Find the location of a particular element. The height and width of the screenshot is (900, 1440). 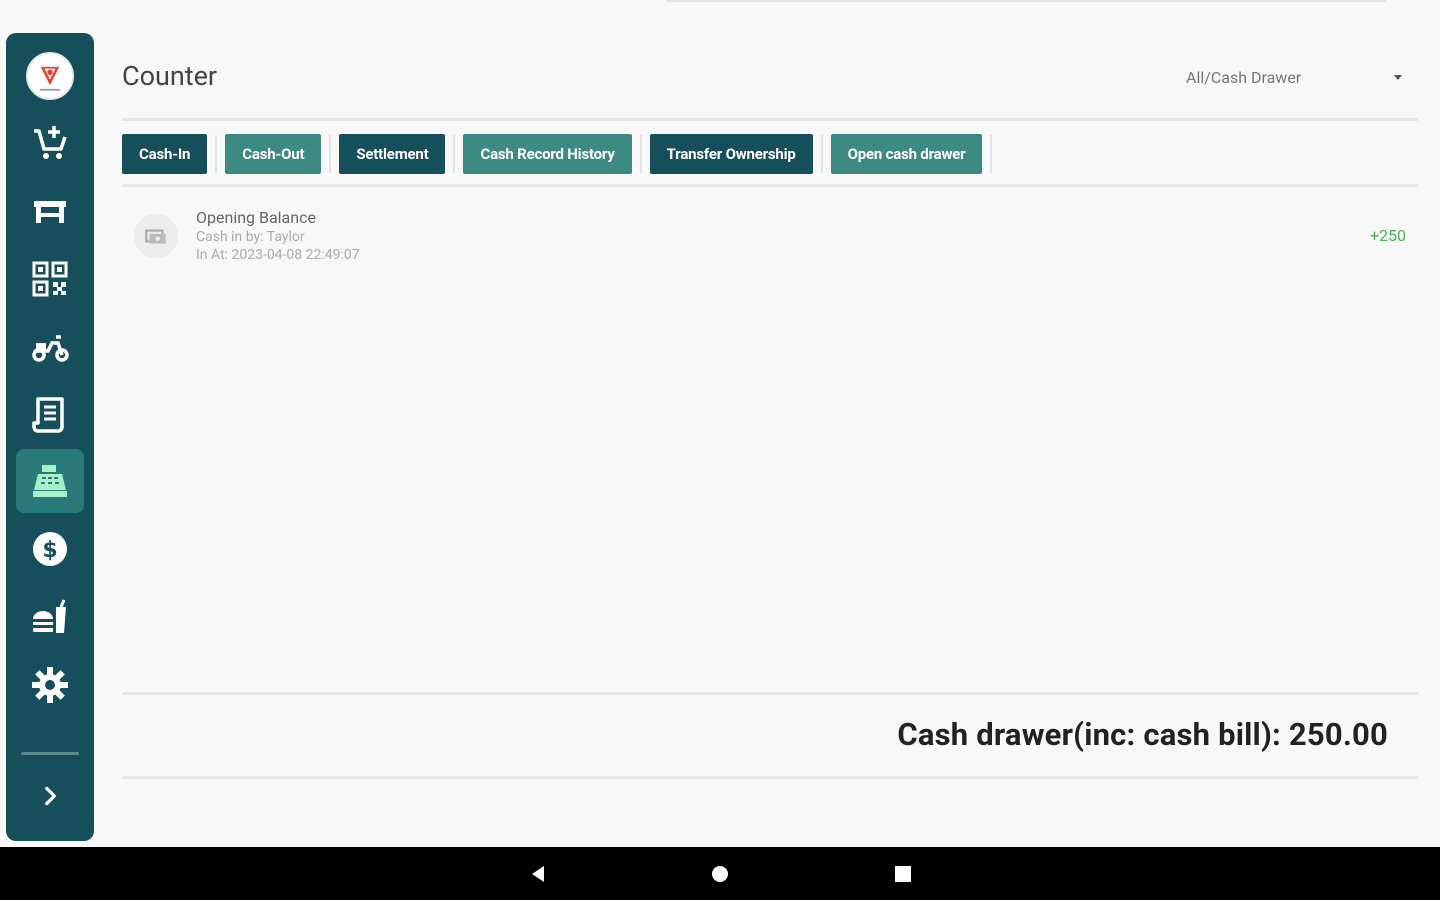

record-title: Opening Balance is located at coordinates (256, 217).